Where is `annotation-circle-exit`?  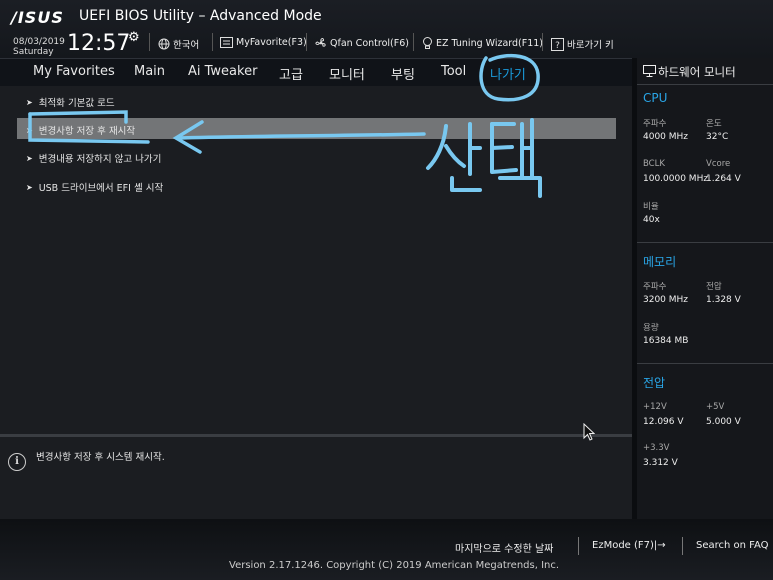 annotation-circle-exit is located at coordinates (509, 77).